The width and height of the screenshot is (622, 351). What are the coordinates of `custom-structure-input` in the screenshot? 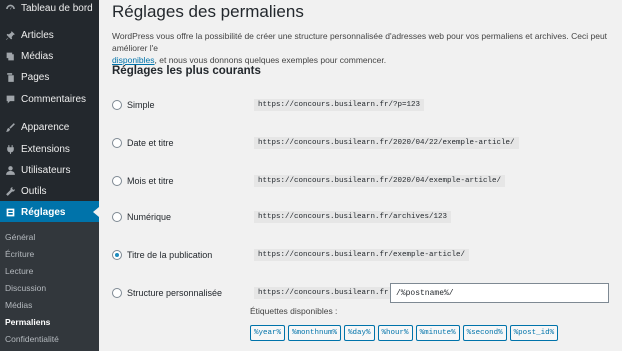 It's located at (499, 293).